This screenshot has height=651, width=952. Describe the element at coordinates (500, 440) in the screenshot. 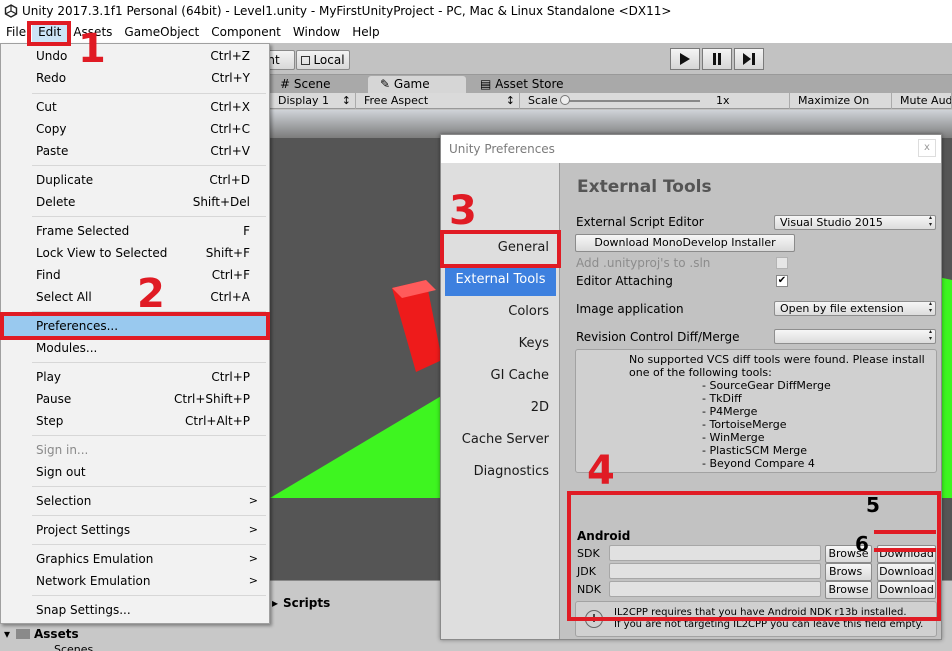

I see `sidebar-item-cache-server: Cache Server` at that location.